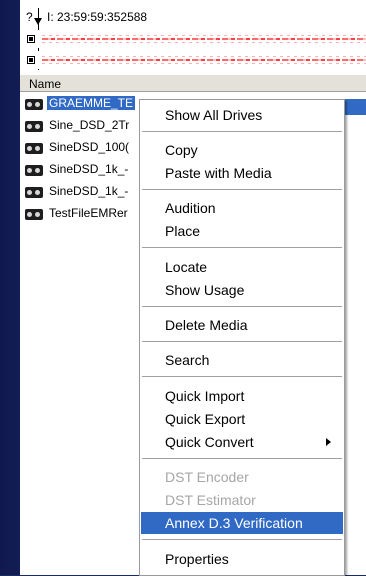 The width and height of the screenshot is (366, 576). What do you see at coordinates (183, 231) in the screenshot?
I see `menu-item-label: Place` at bounding box center [183, 231].